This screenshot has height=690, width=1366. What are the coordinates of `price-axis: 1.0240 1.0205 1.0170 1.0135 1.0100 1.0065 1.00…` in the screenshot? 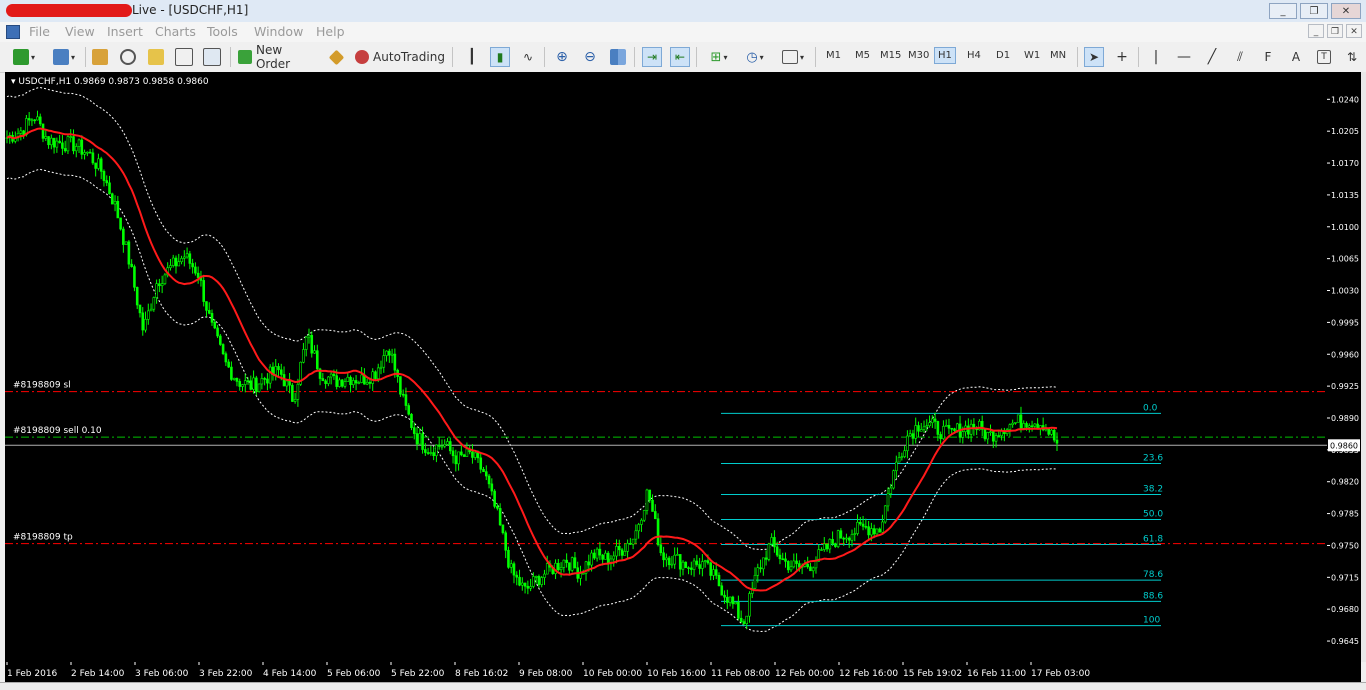 It's located at (1344, 367).